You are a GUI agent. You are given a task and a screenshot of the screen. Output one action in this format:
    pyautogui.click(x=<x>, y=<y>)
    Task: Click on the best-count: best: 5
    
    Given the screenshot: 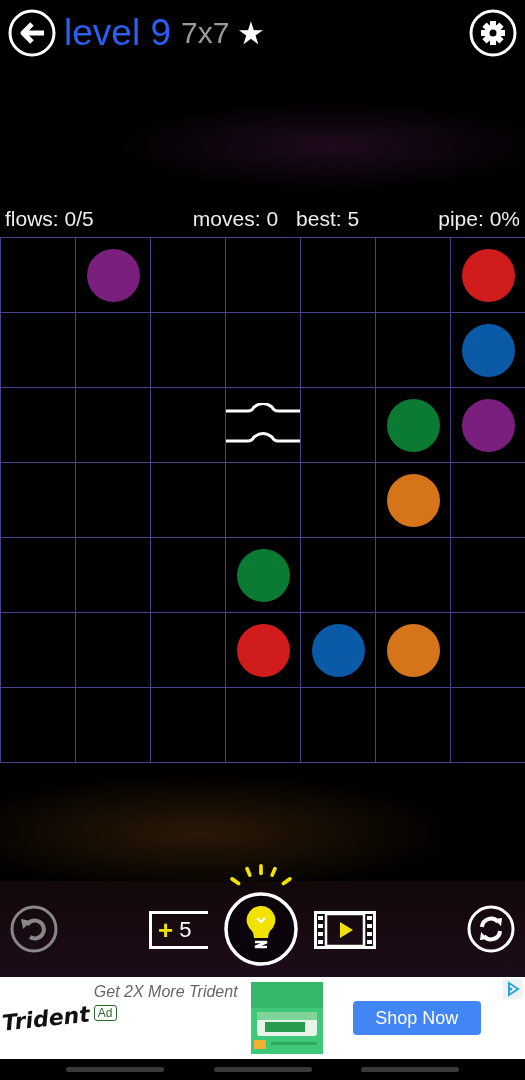 What is the action you would take?
    pyautogui.click(x=328, y=219)
    